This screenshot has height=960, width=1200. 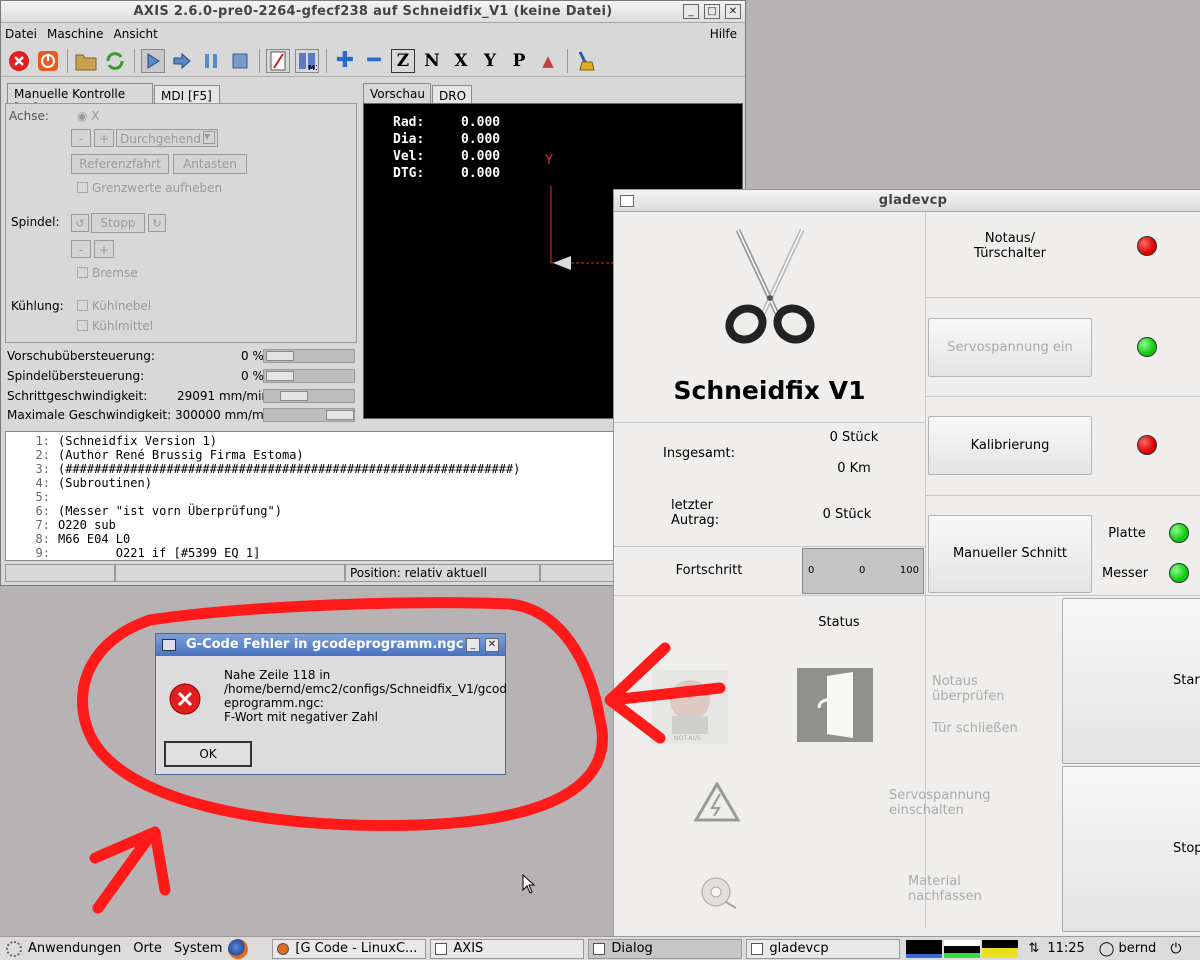 What do you see at coordinates (19, 61) in the screenshot?
I see `estop-icon` at bounding box center [19, 61].